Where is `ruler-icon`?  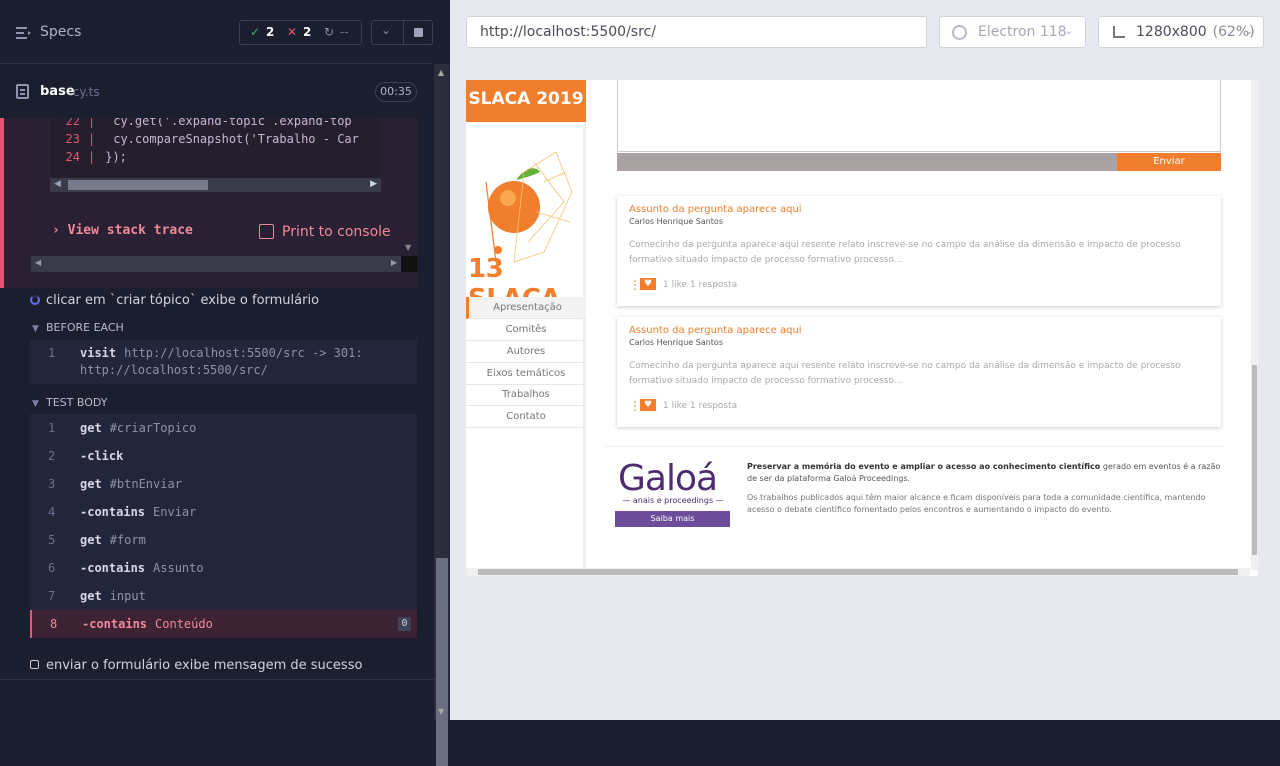 ruler-icon is located at coordinates (1119, 32).